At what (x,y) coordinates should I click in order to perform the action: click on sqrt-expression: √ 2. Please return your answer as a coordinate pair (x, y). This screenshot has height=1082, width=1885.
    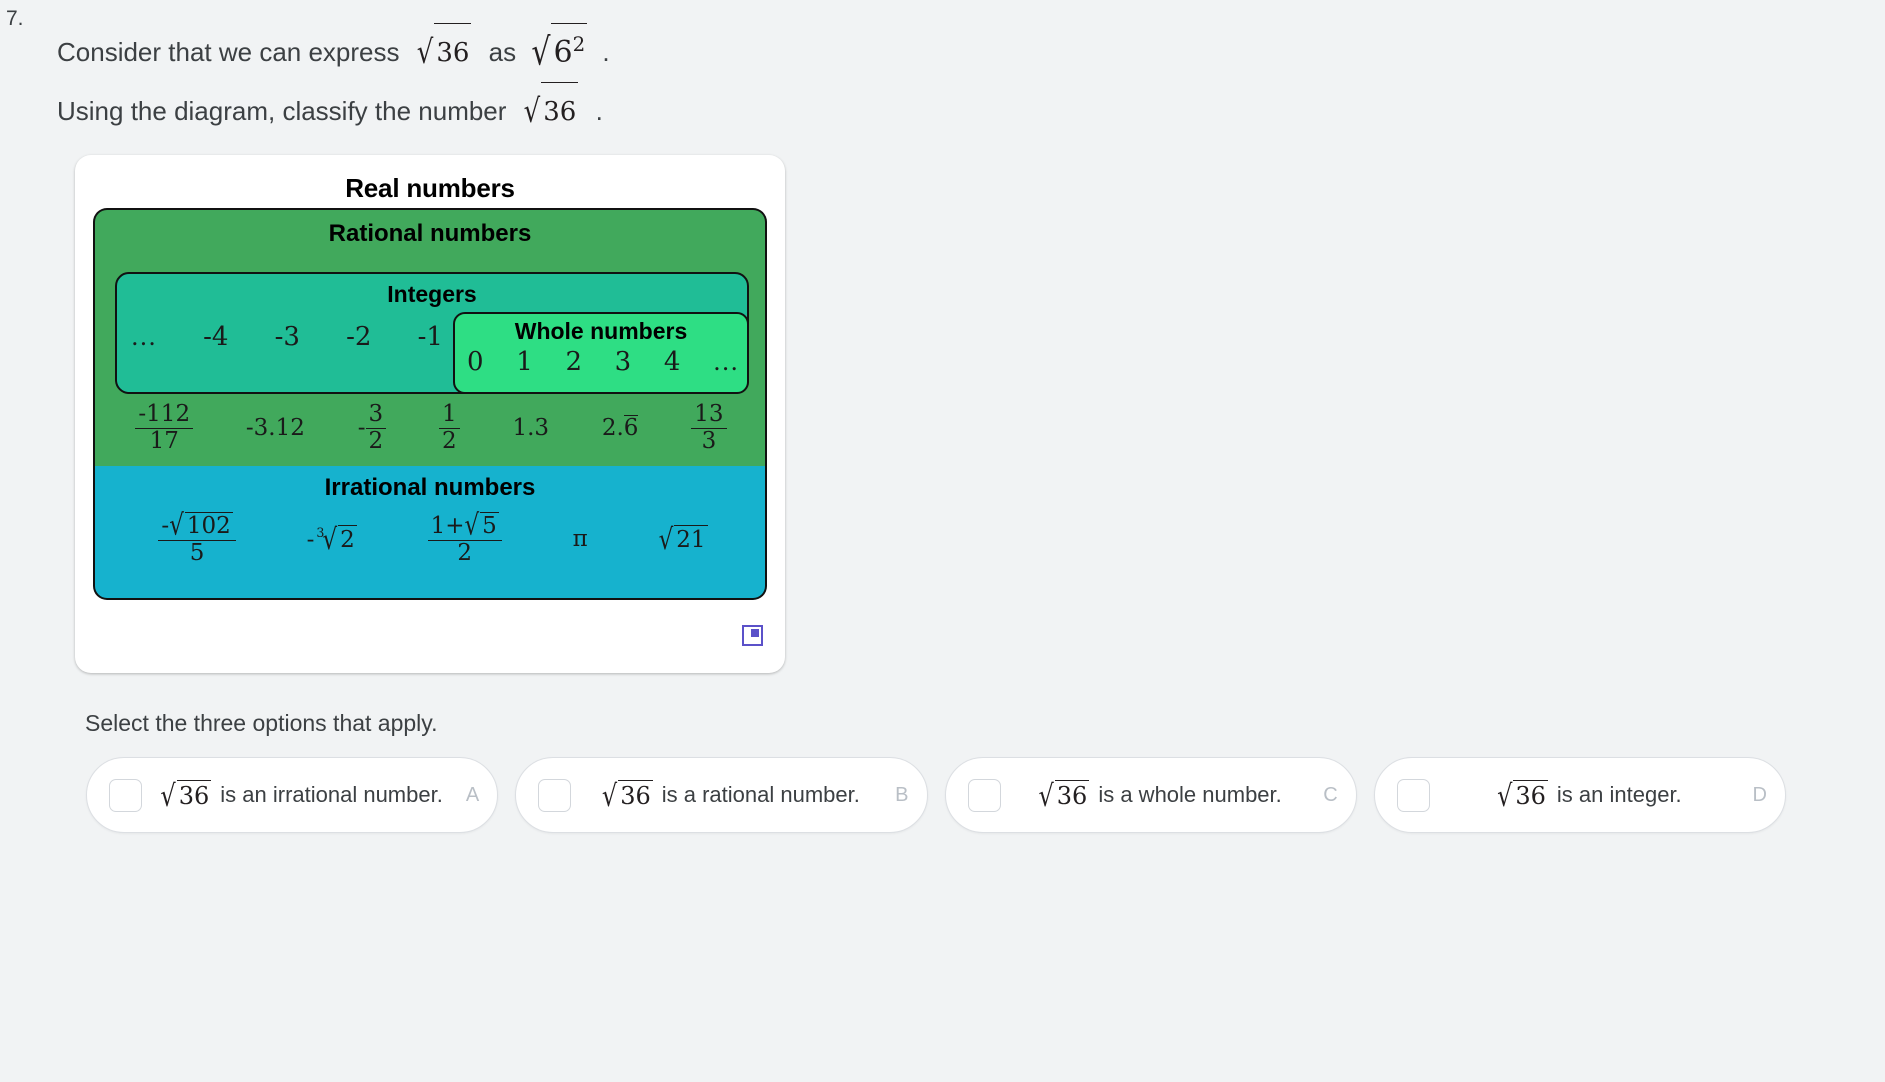
    Looking at the image, I should click on (339, 540).